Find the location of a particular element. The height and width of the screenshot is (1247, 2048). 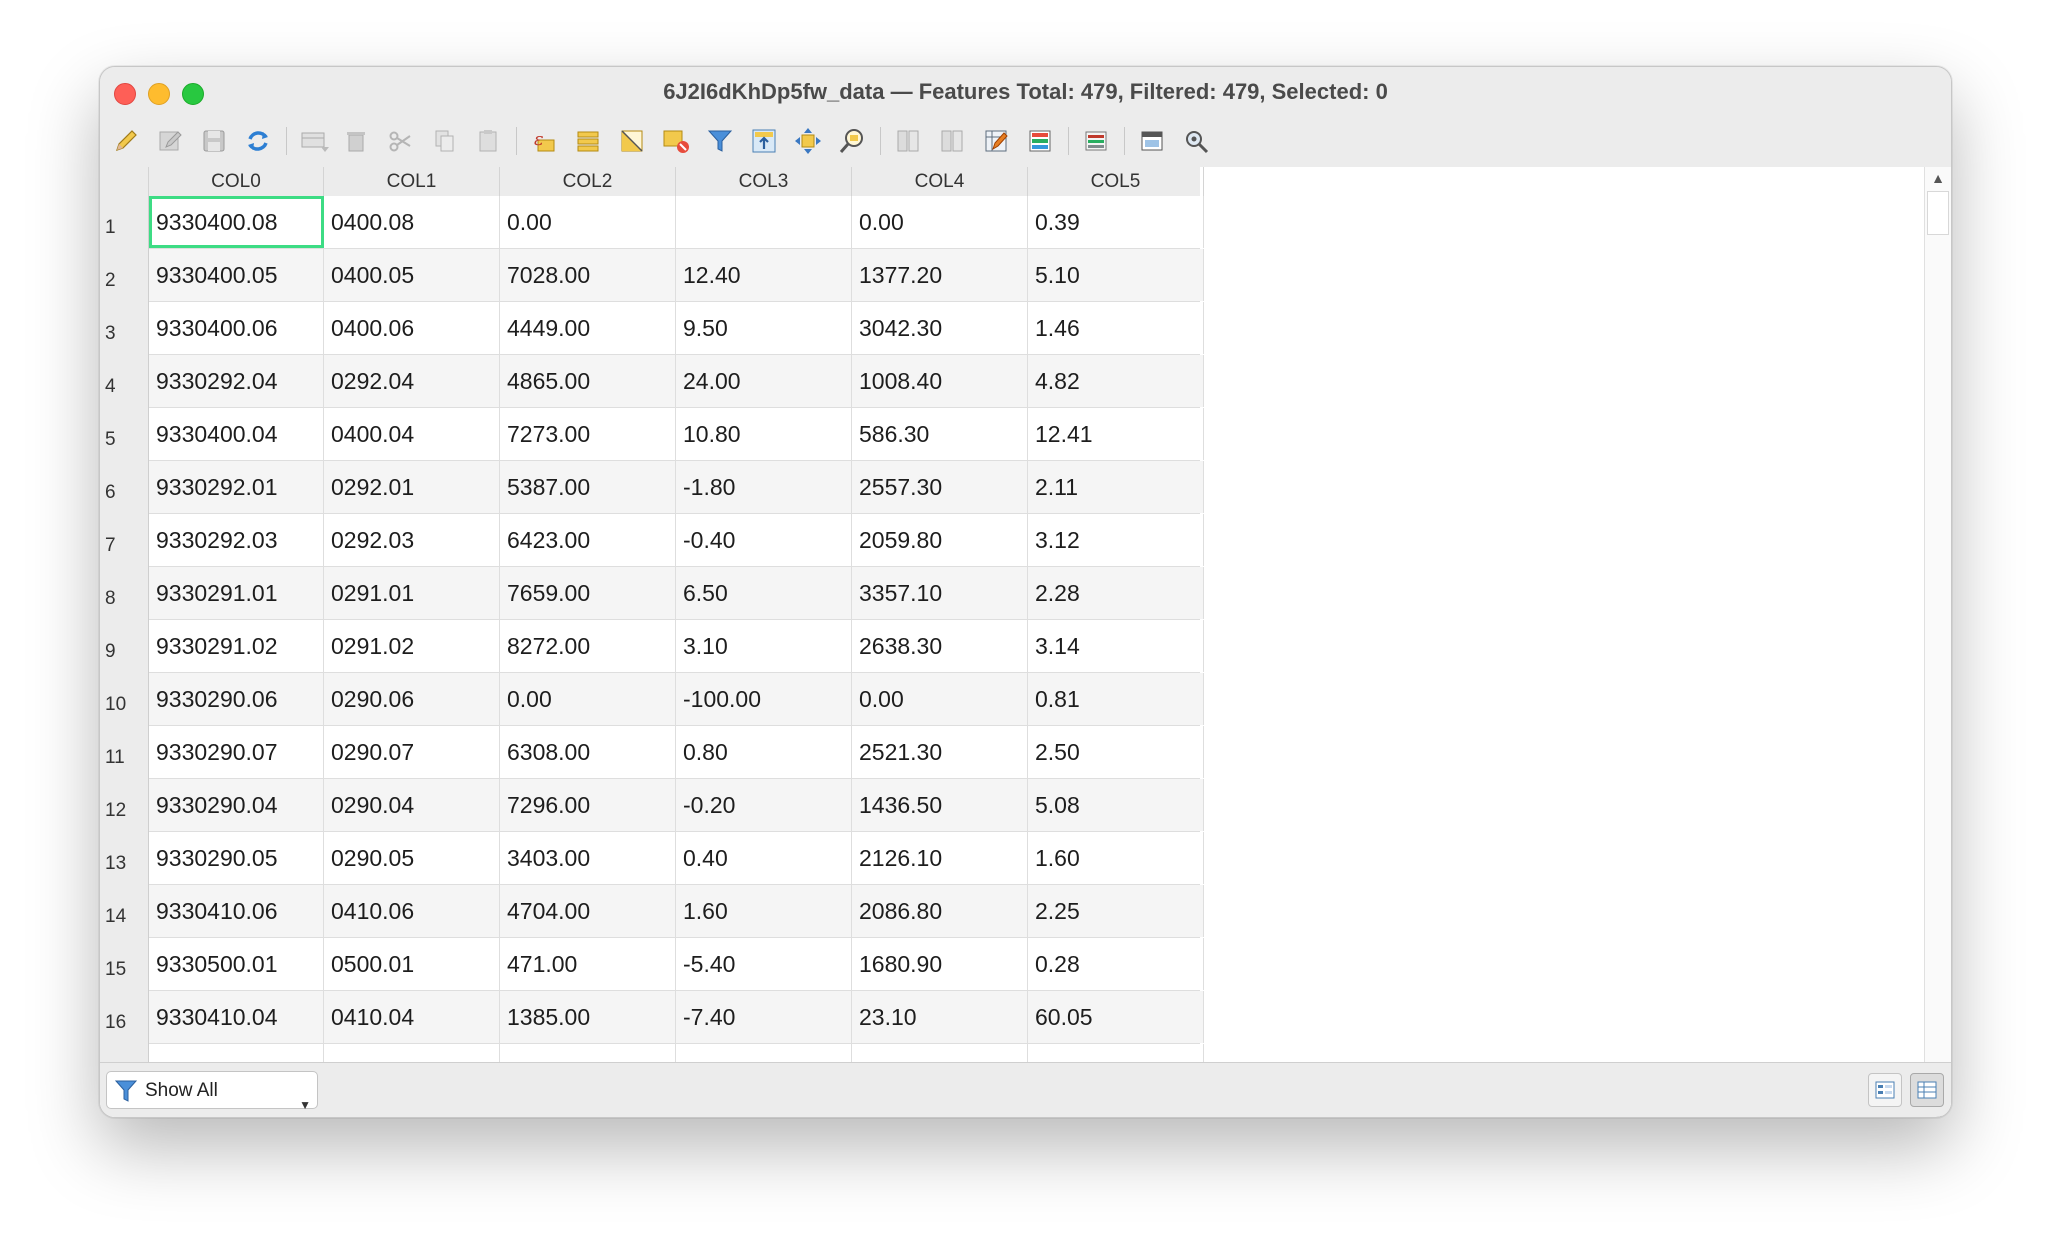

table-cell: 60.05 is located at coordinates (1116, 1017).